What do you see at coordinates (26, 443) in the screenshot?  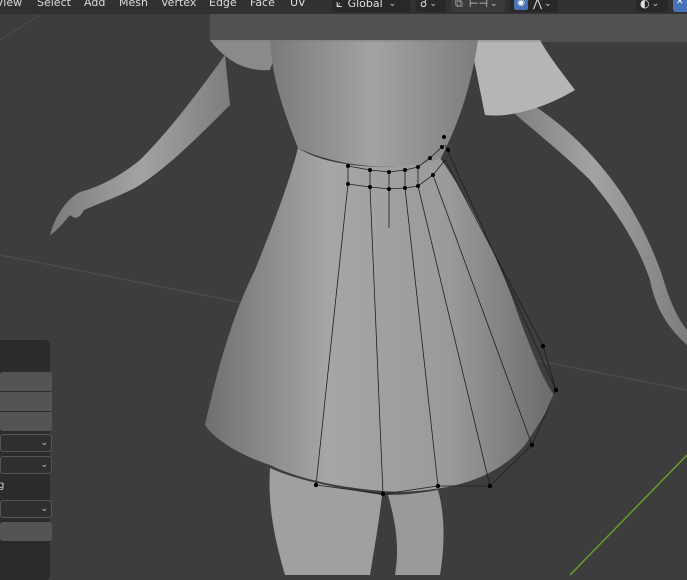 I see `operator-select-1: ⌄` at bounding box center [26, 443].